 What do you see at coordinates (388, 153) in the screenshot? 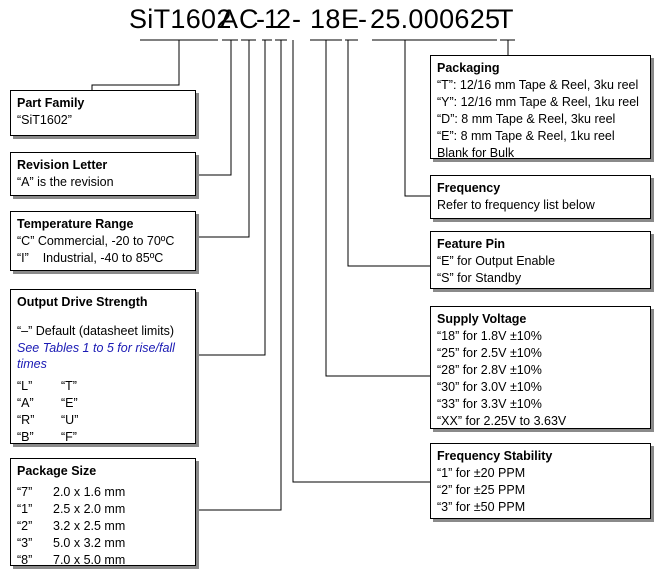
I see `line-feature` at bounding box center [388, 153].